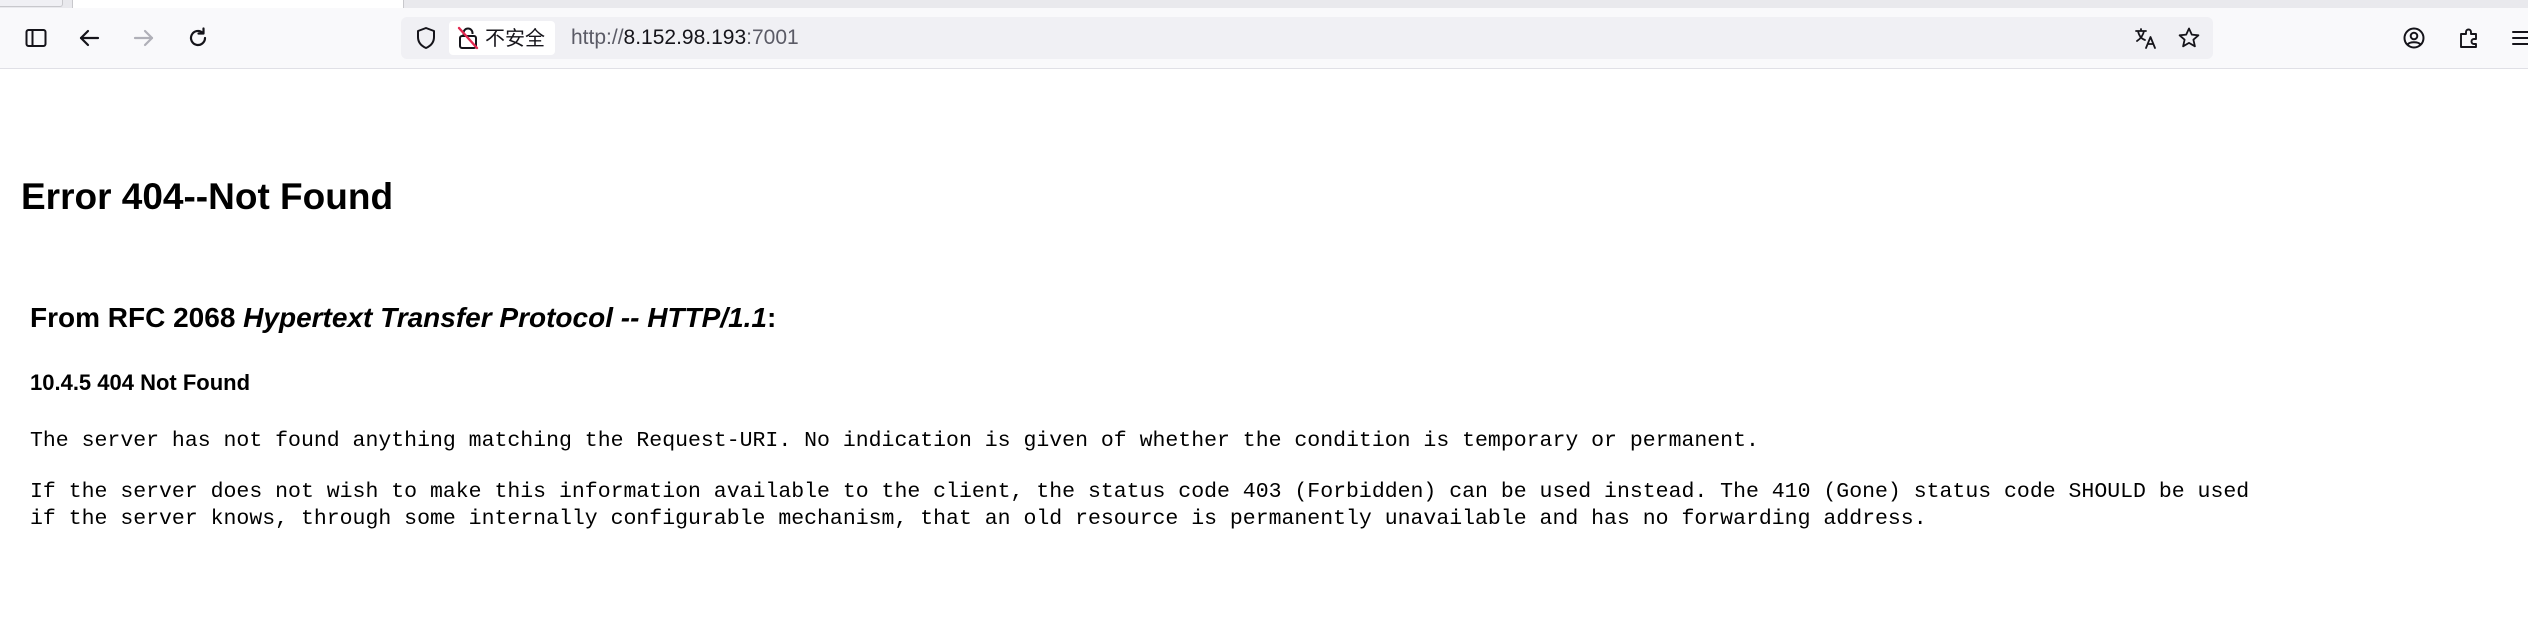  I want to click on tab-inactive, so click(31, 3).